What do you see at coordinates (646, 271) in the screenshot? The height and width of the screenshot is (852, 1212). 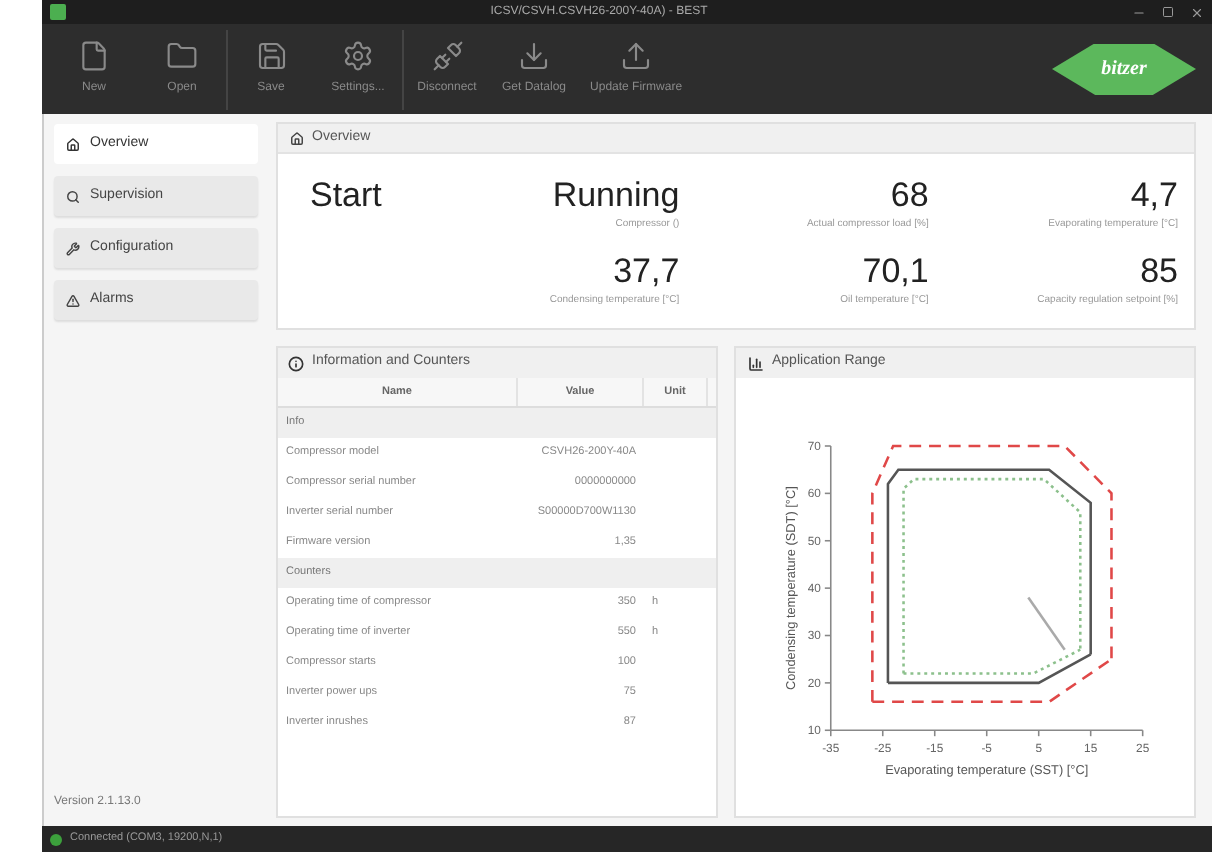 I see `reading-value: 37,7` at bounding box center [646, 271].